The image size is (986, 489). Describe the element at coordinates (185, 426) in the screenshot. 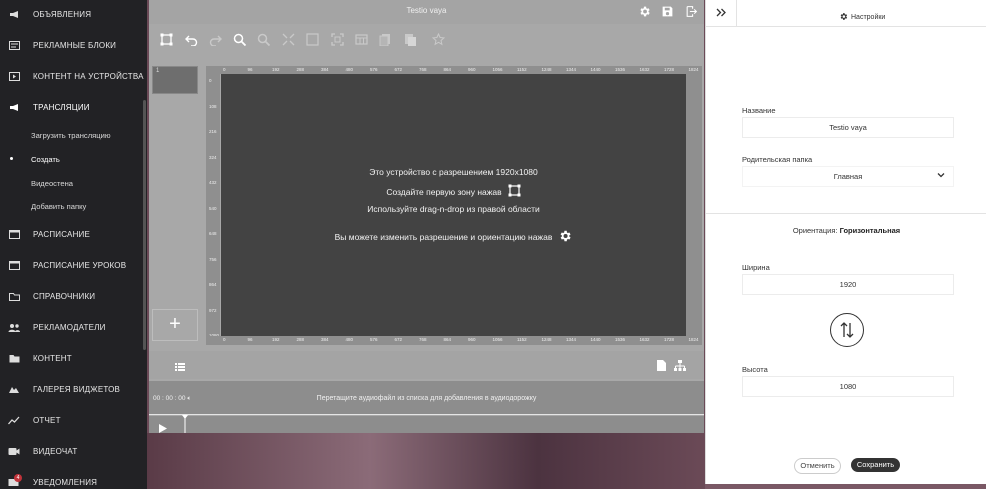

I see `playhead-marker` at that location.